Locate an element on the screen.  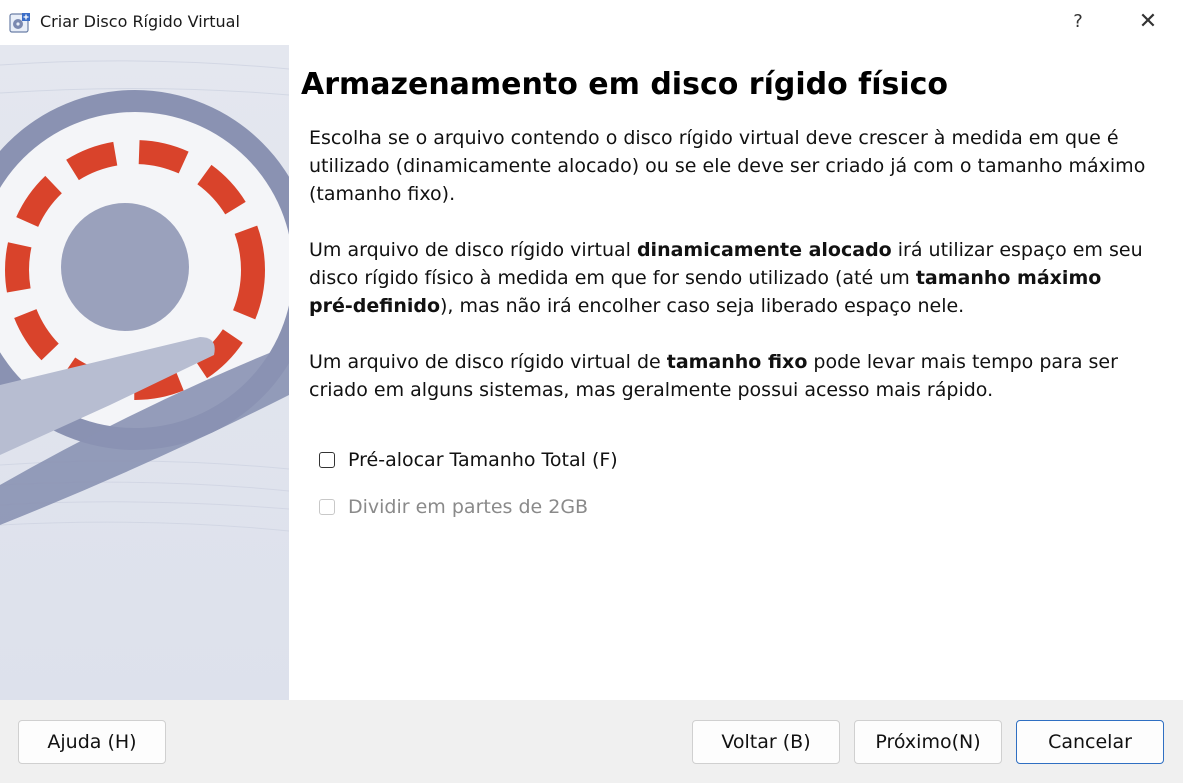
help-icon: ? is located at coordinates (1078, 22).